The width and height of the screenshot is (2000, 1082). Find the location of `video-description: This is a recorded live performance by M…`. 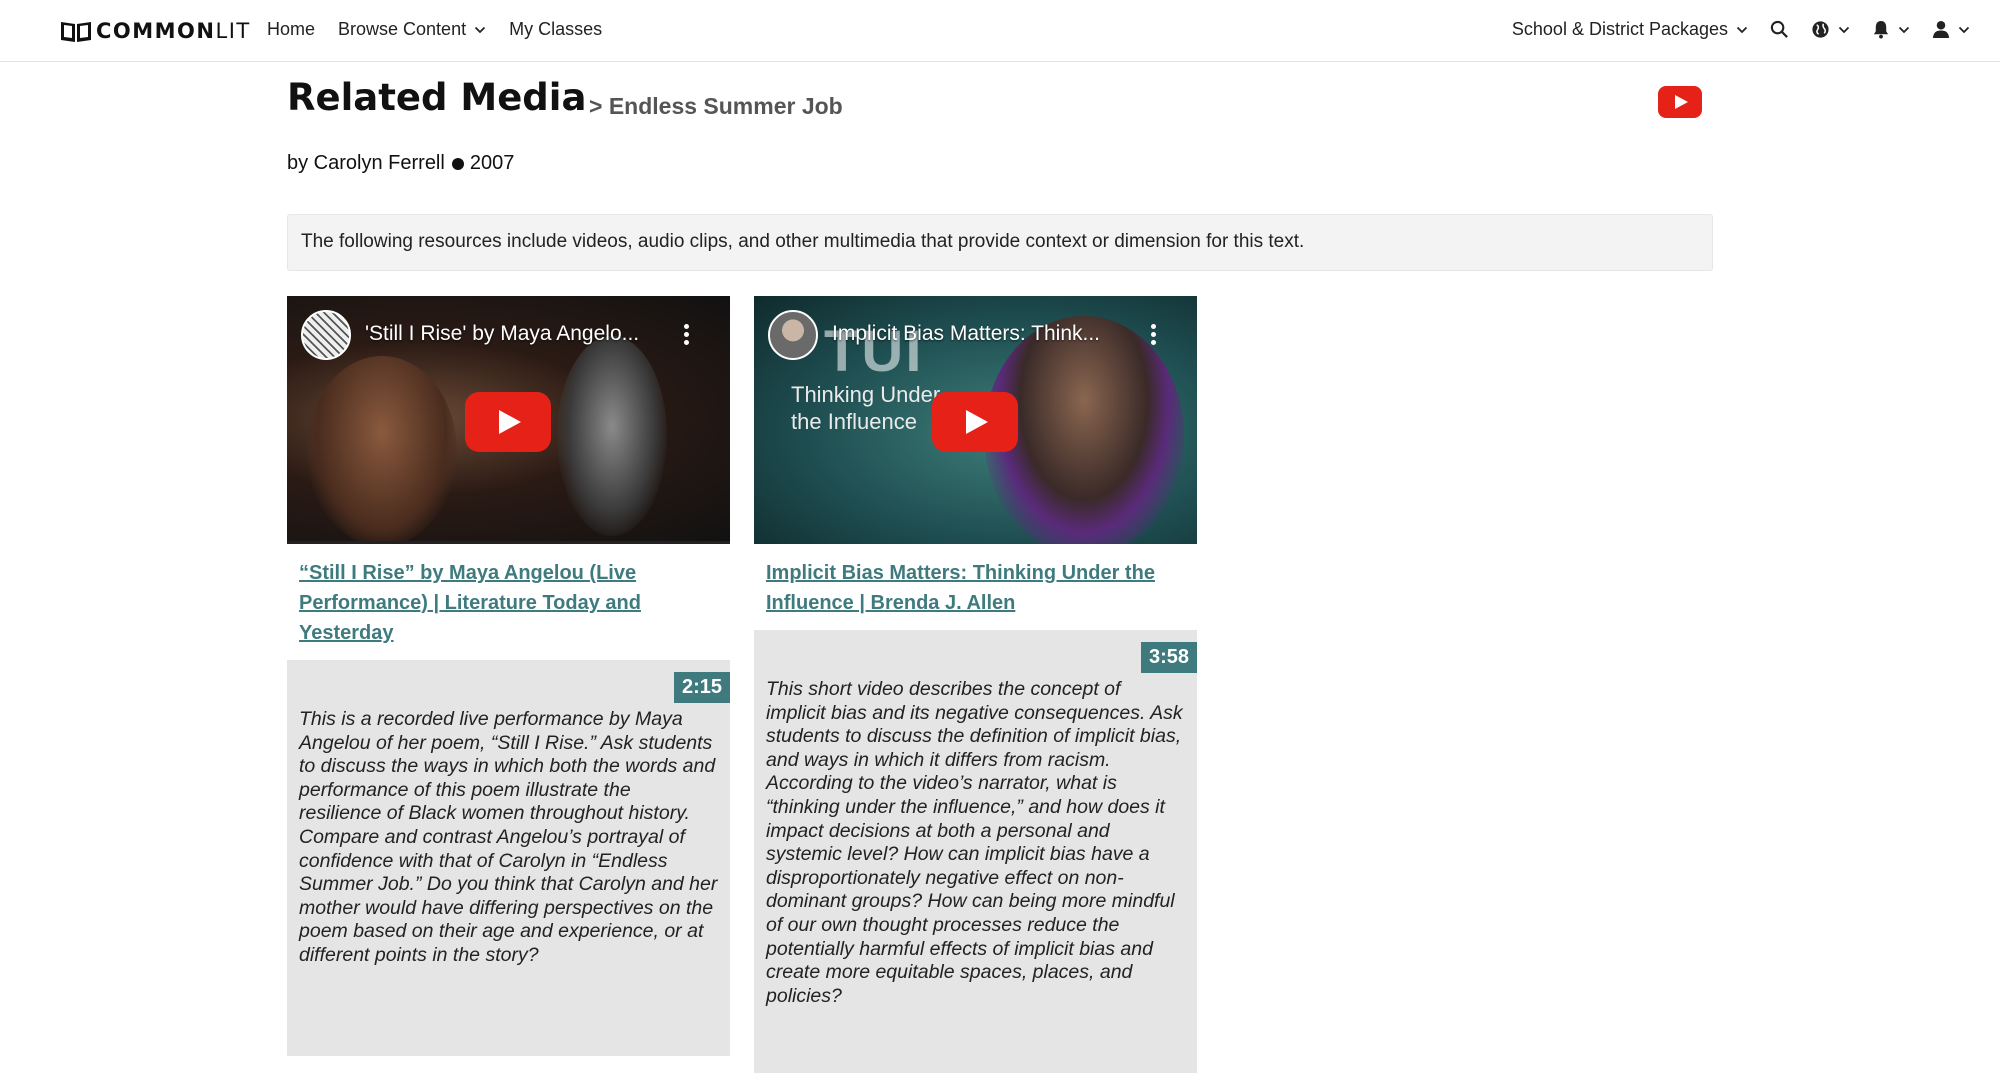

video-description: This is a recorded live performance by M… is located at coordinates (508, 837).